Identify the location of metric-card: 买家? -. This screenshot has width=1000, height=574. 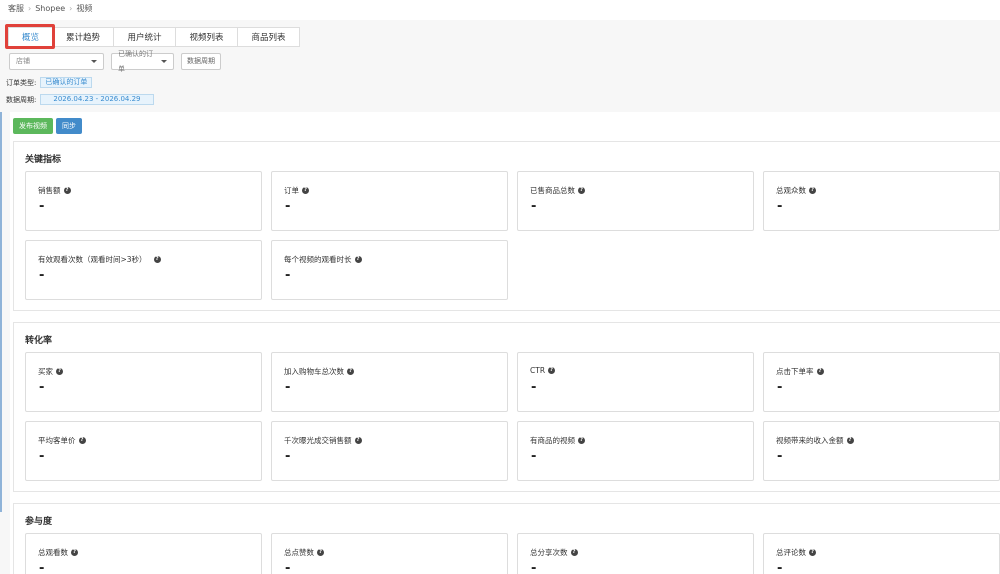
(143, 382).